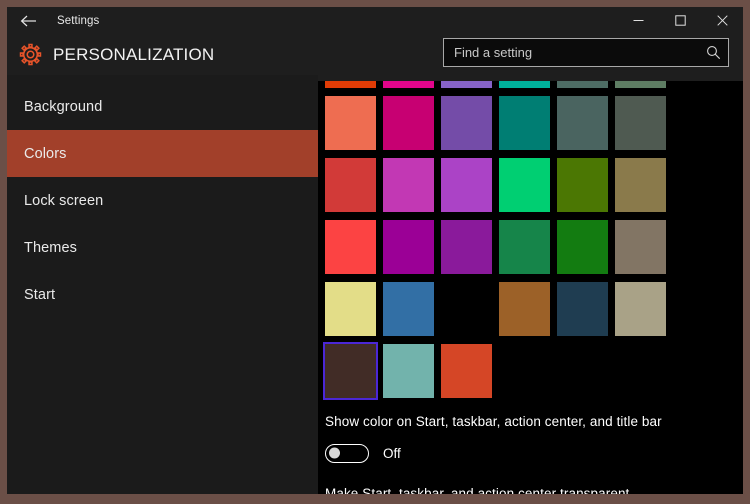  What do you see at coordinates (375, 54) in the screenshot?
I see `page-header: PERSONALIZATION` at bounding box center [375, 54].